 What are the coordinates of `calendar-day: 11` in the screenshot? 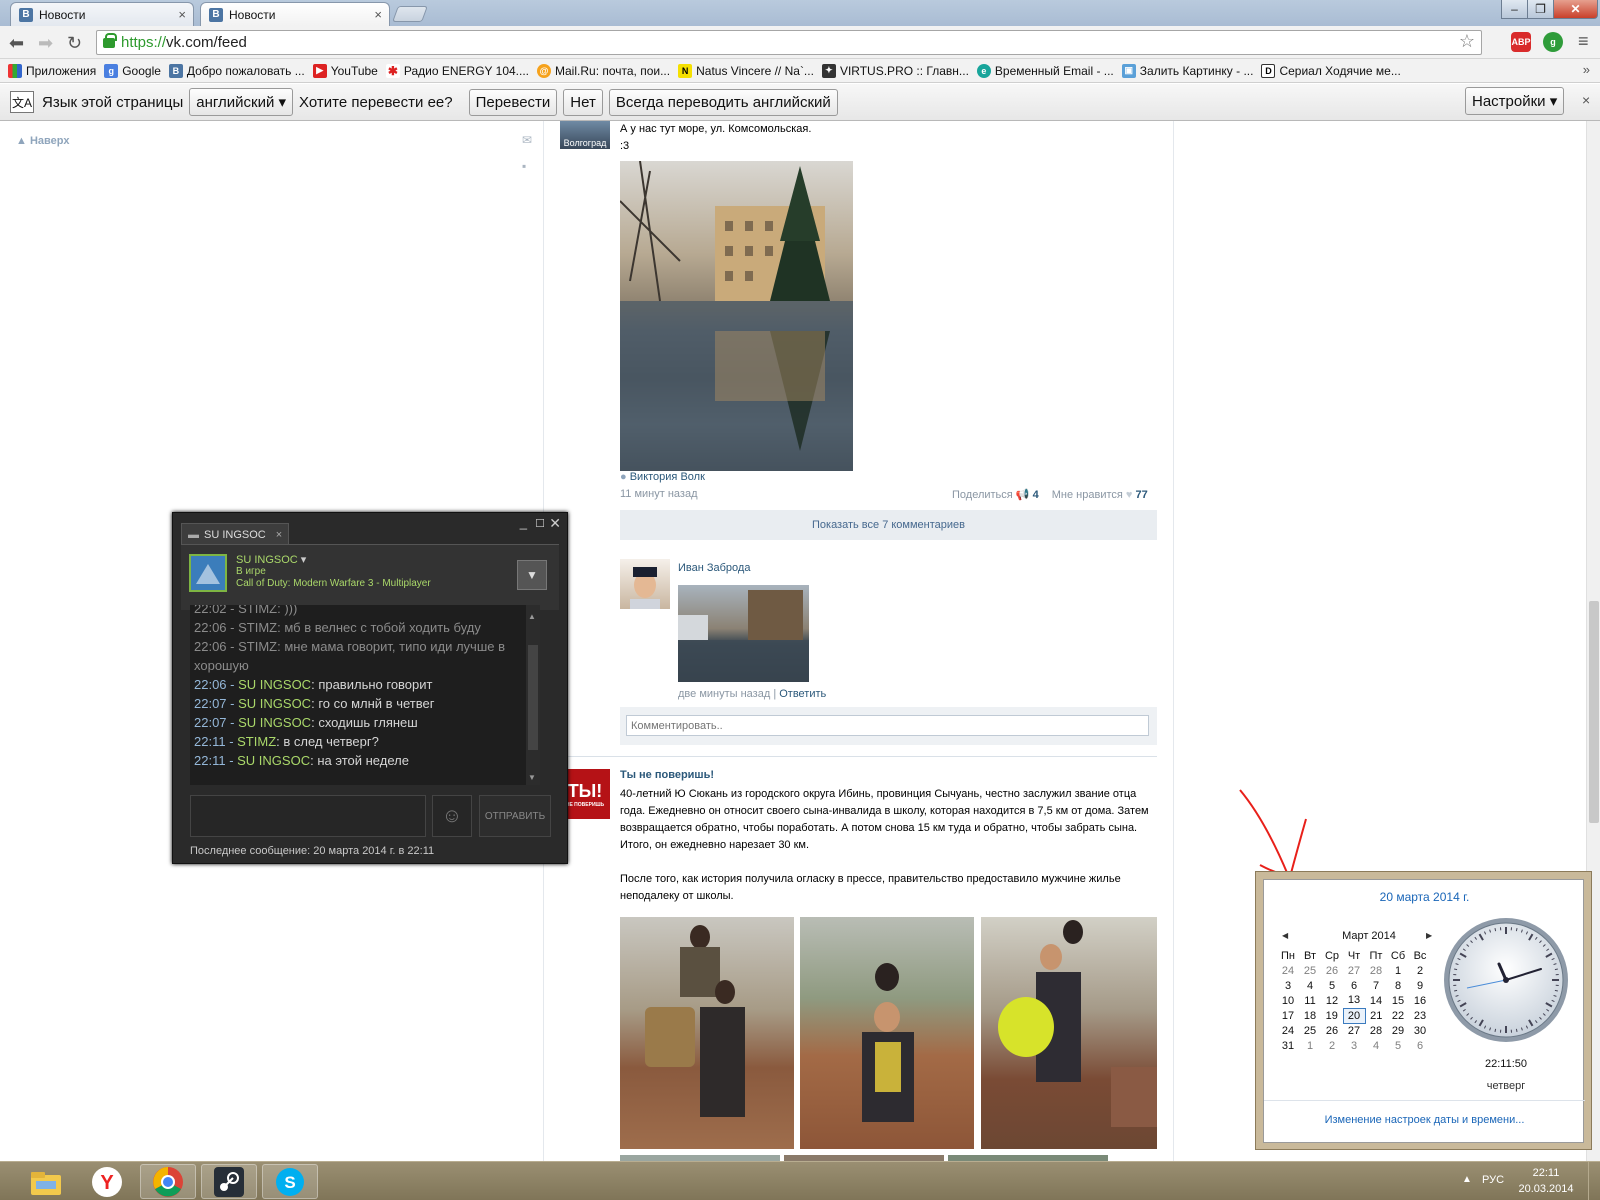 It's located at (1310, 1000).